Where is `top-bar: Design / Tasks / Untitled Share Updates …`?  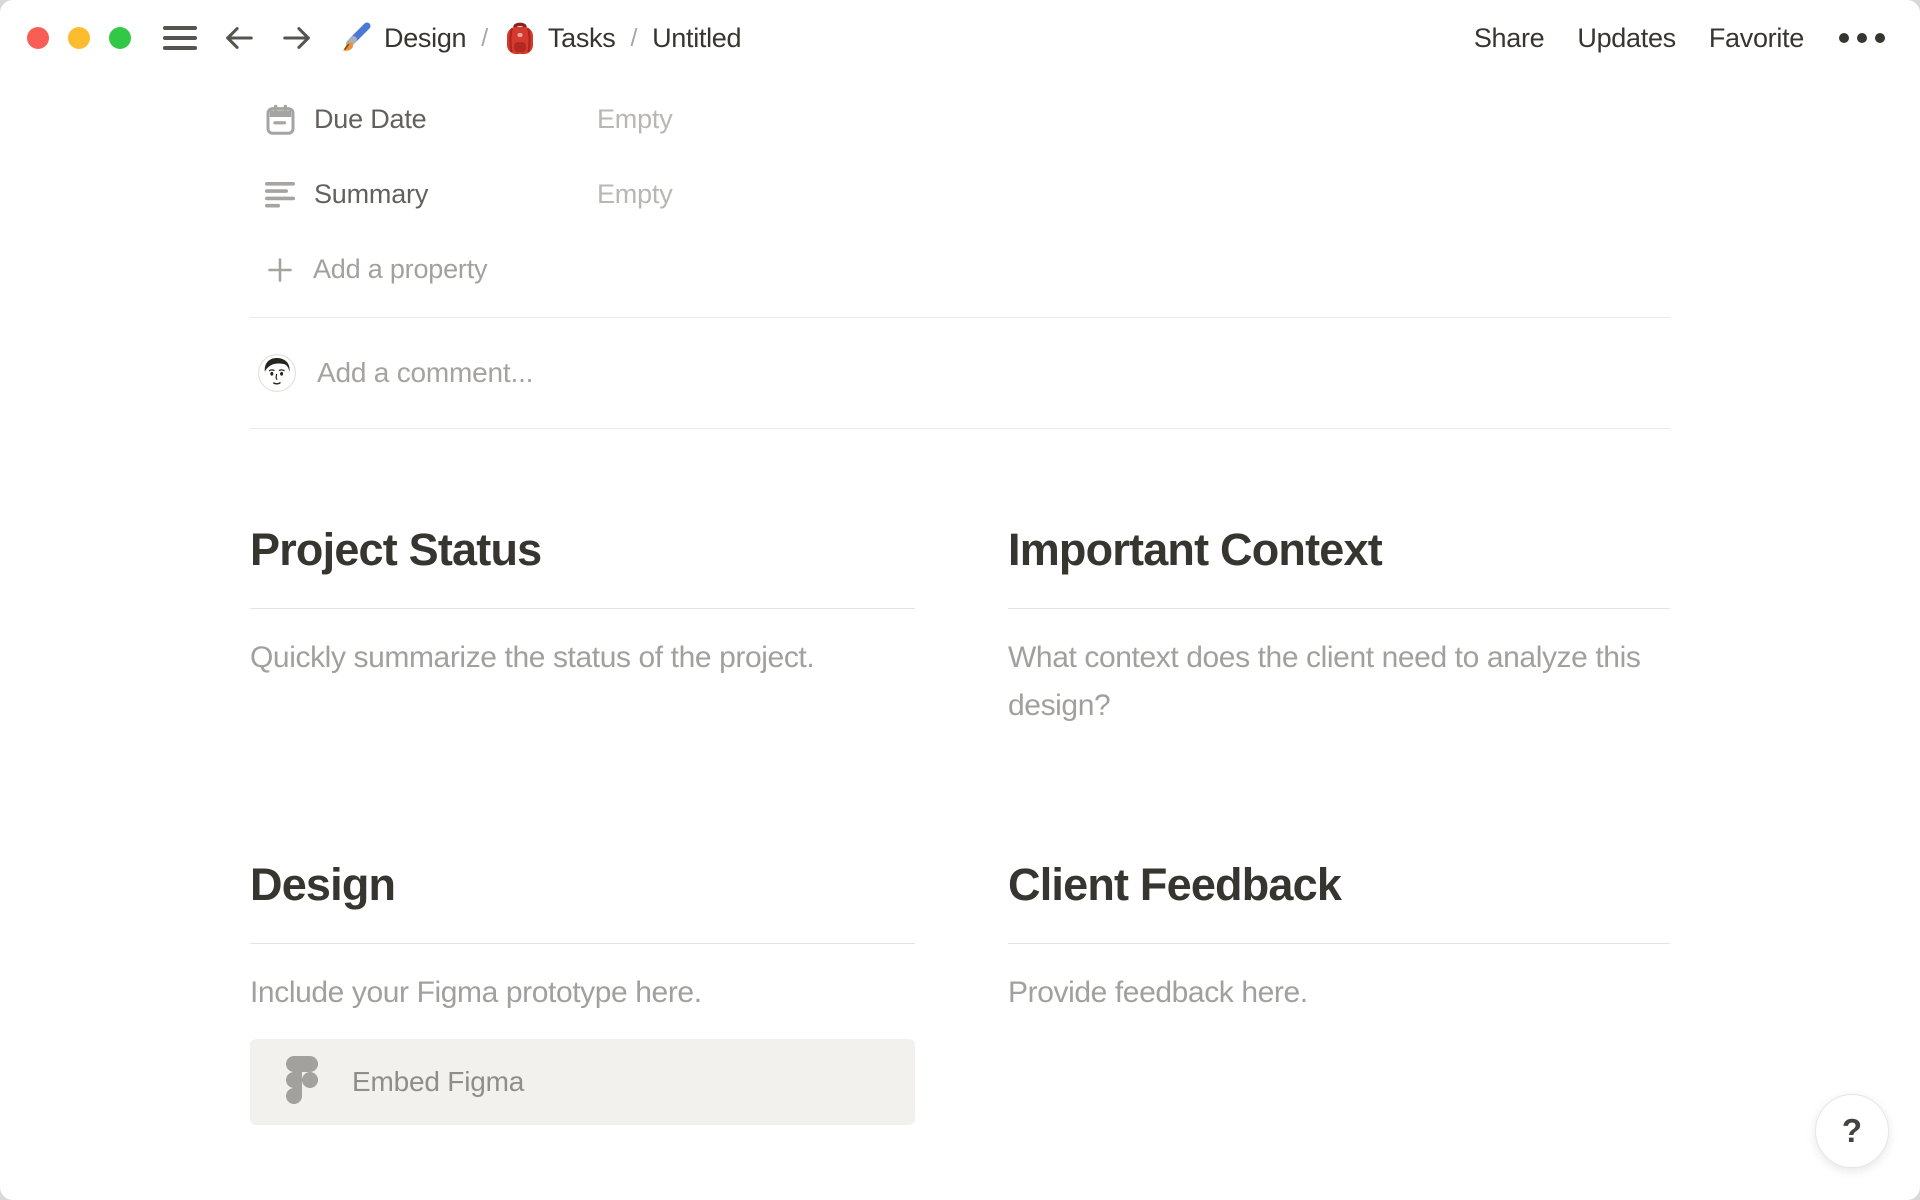
top-bar: Design / Tasks / Untitled Share Updates … is located at coordinates (960, 38).